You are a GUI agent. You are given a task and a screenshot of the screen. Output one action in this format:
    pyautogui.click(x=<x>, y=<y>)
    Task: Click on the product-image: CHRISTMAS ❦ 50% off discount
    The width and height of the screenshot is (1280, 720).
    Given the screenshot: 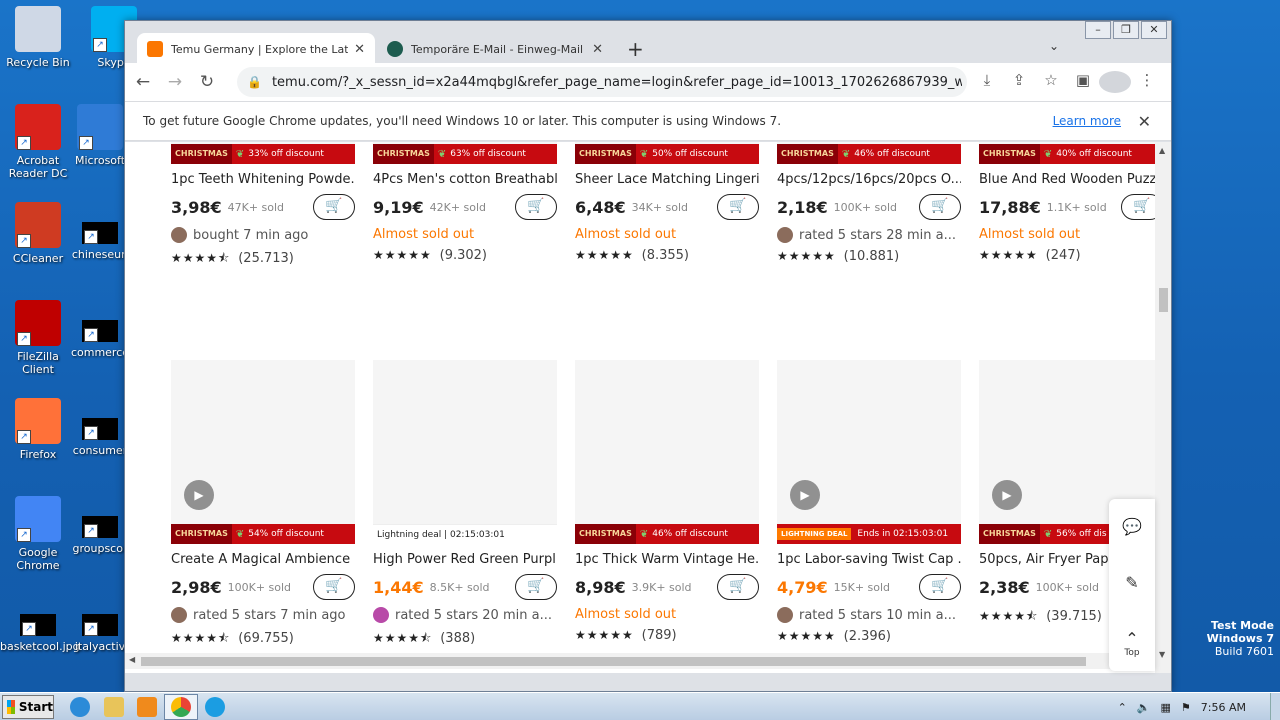 What is the action you would take?
    pyautogui.click(x=667, y=153)
    